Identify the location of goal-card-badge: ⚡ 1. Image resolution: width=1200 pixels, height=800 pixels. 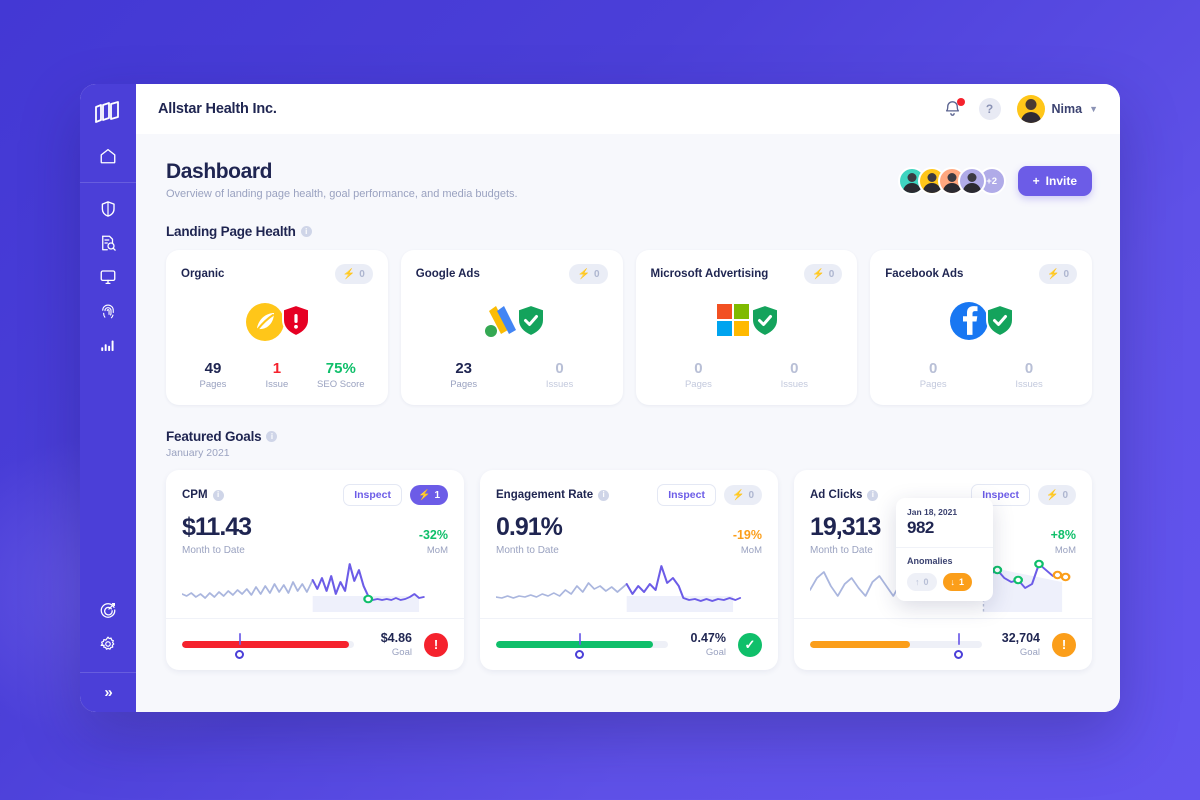
(428, 495).